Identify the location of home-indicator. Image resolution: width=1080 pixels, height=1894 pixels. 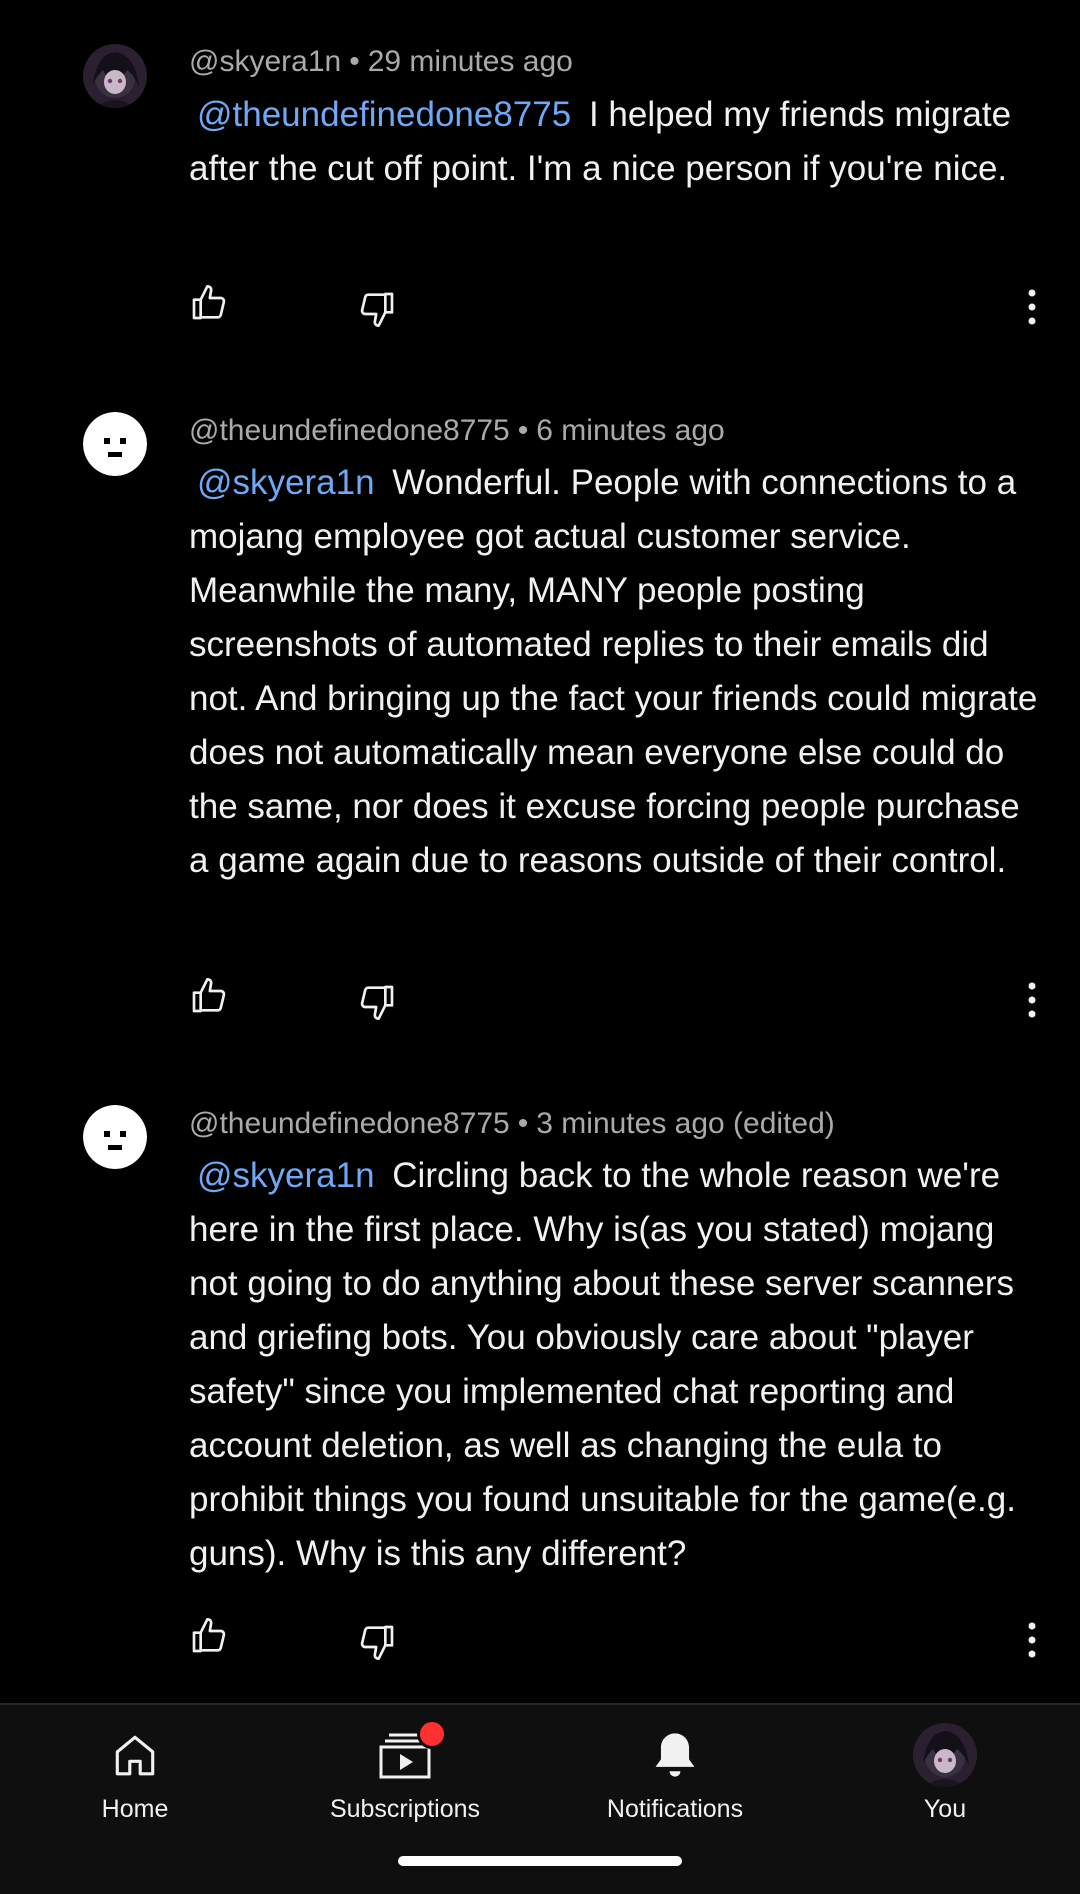
(540, 1861).